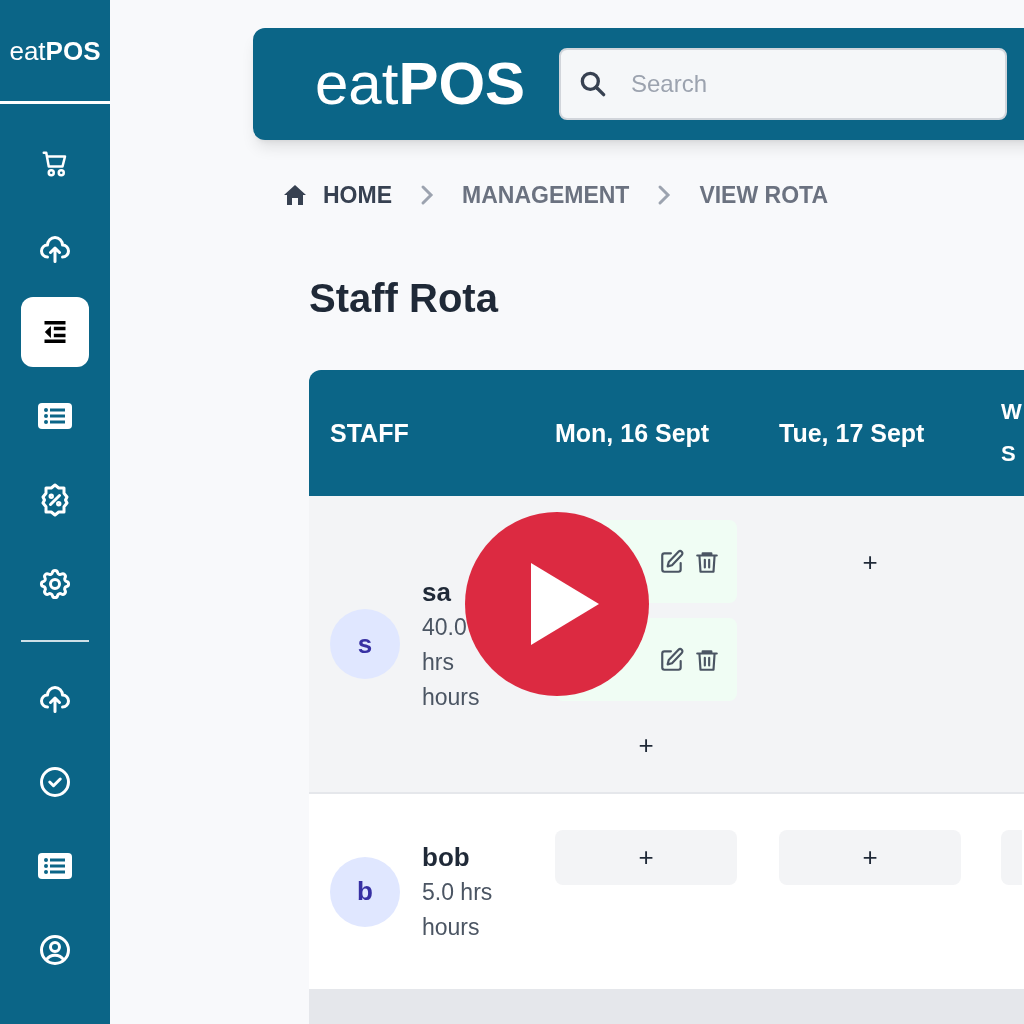 This screenshot has width=1024, height=1024. Describe the element at coordinates (55, 332) in the screenshot. I see `sidebar-item` at that location.